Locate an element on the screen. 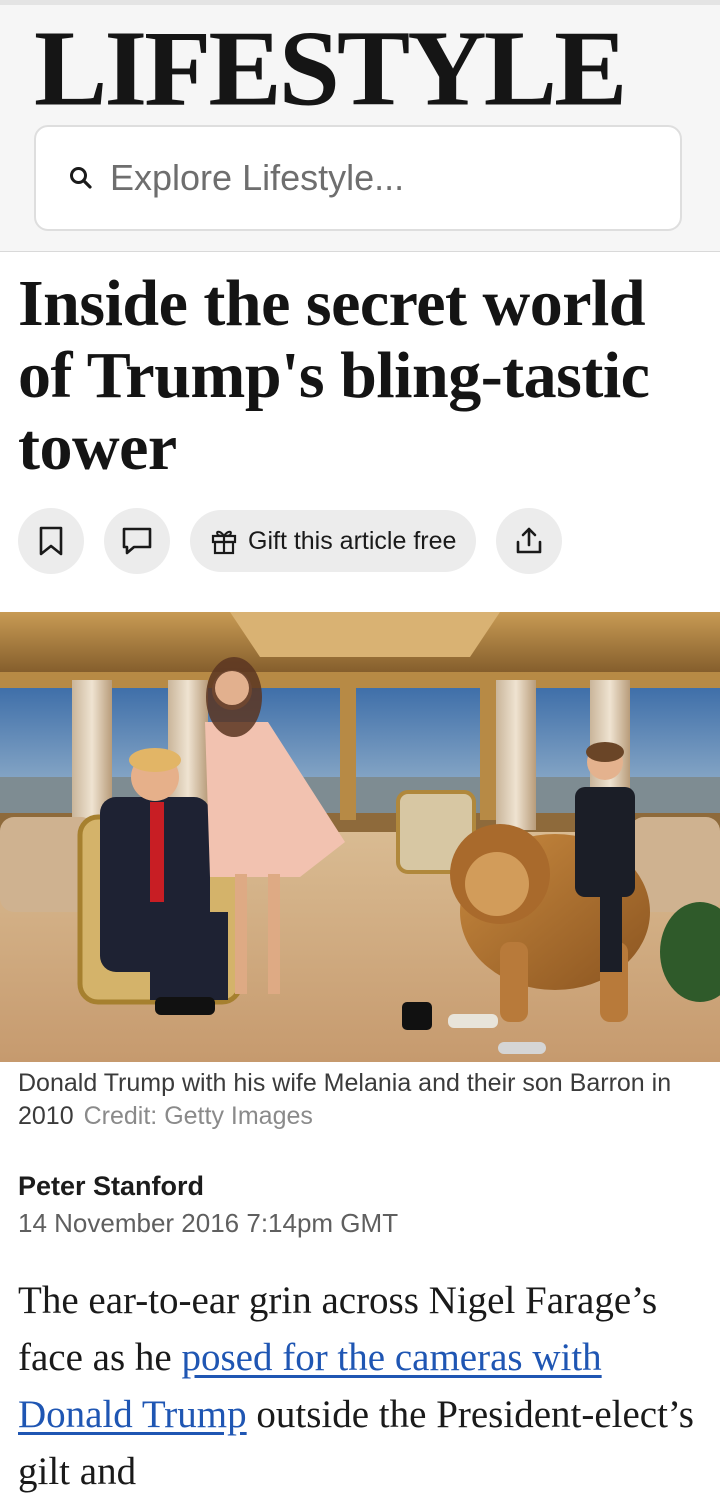  search-box is located at coordinates (358, 178).